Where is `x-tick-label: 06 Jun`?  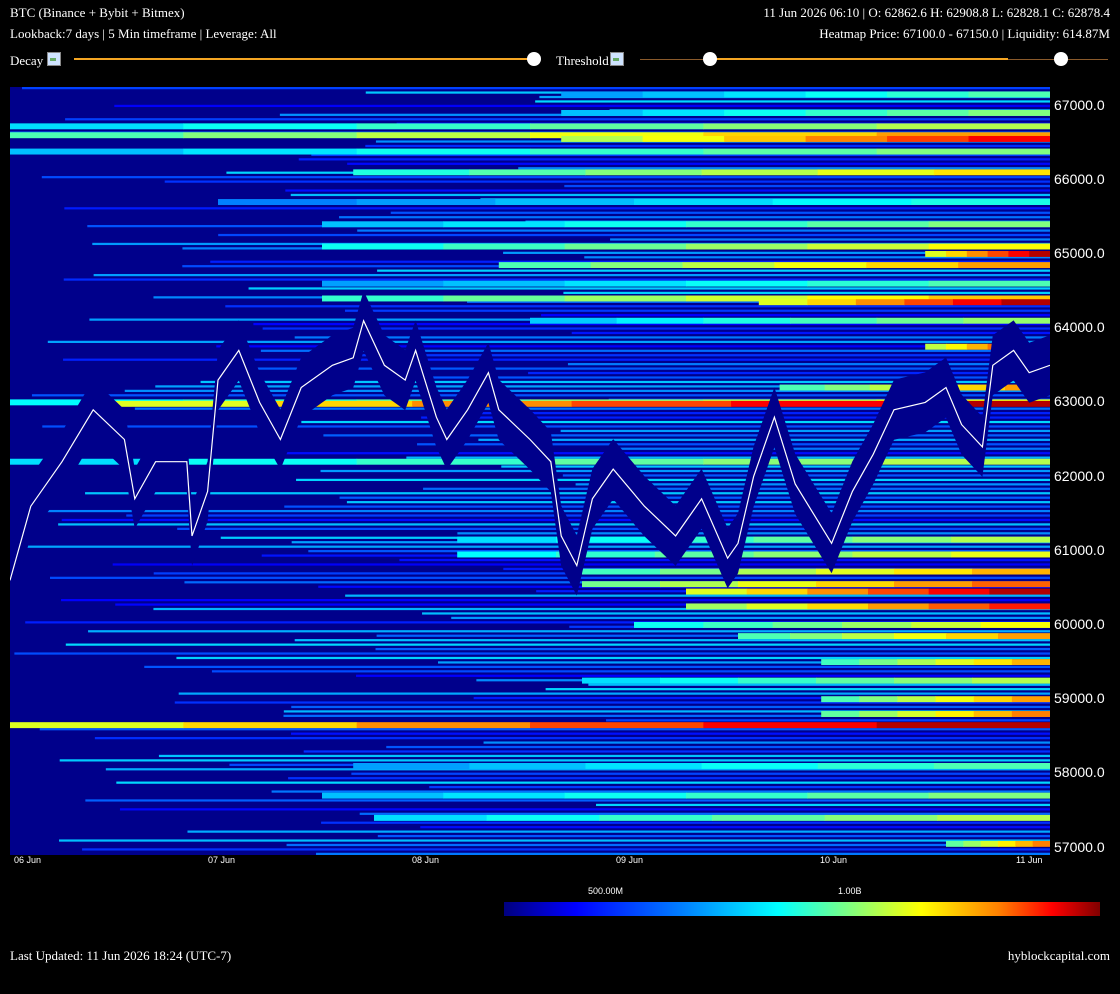
x-tick-label: 06 Jun is located at coordinates (28, 860).